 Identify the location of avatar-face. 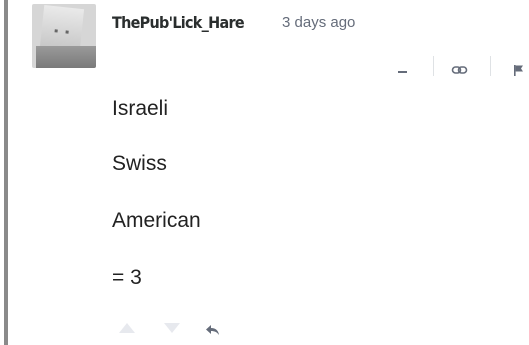
(62, 28).